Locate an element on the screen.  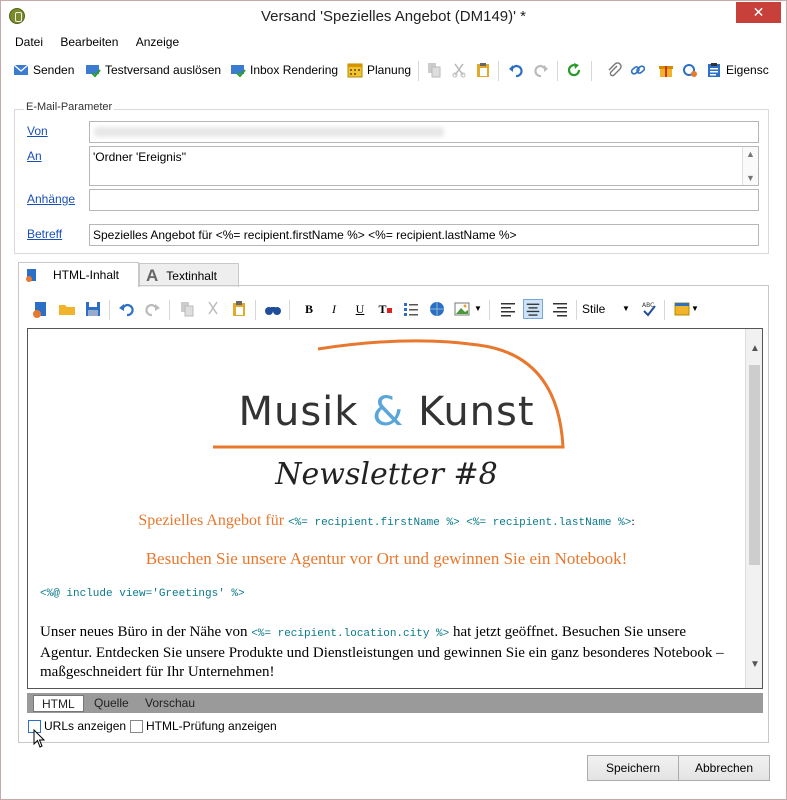
properties-label: Eigensc is located at coordinates (747, 70).